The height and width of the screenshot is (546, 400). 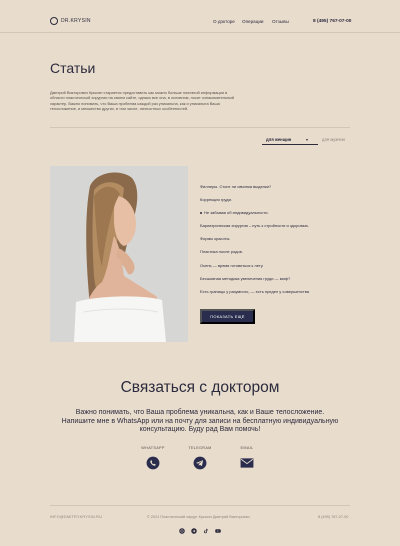 I want to click on nav-reviews: Отзывы, so click(x=280, y=21).